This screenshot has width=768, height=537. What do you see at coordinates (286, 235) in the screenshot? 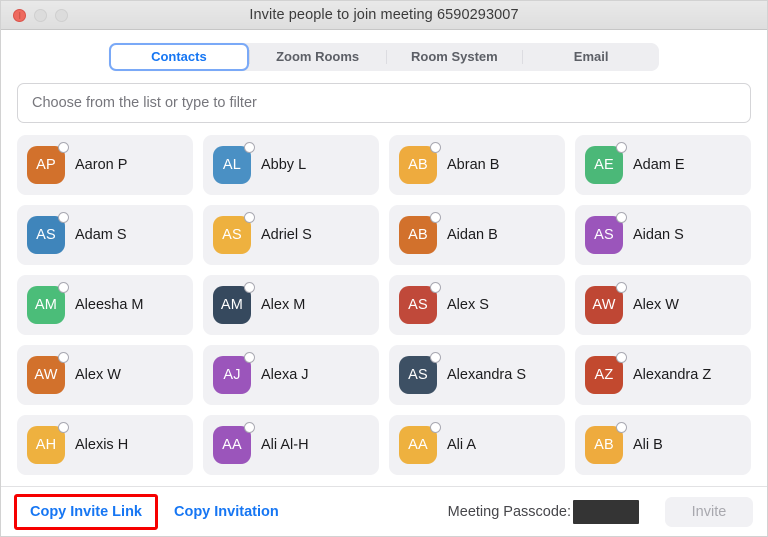
I see `contact-name: Adriel S` at bounding box center [286, 235].